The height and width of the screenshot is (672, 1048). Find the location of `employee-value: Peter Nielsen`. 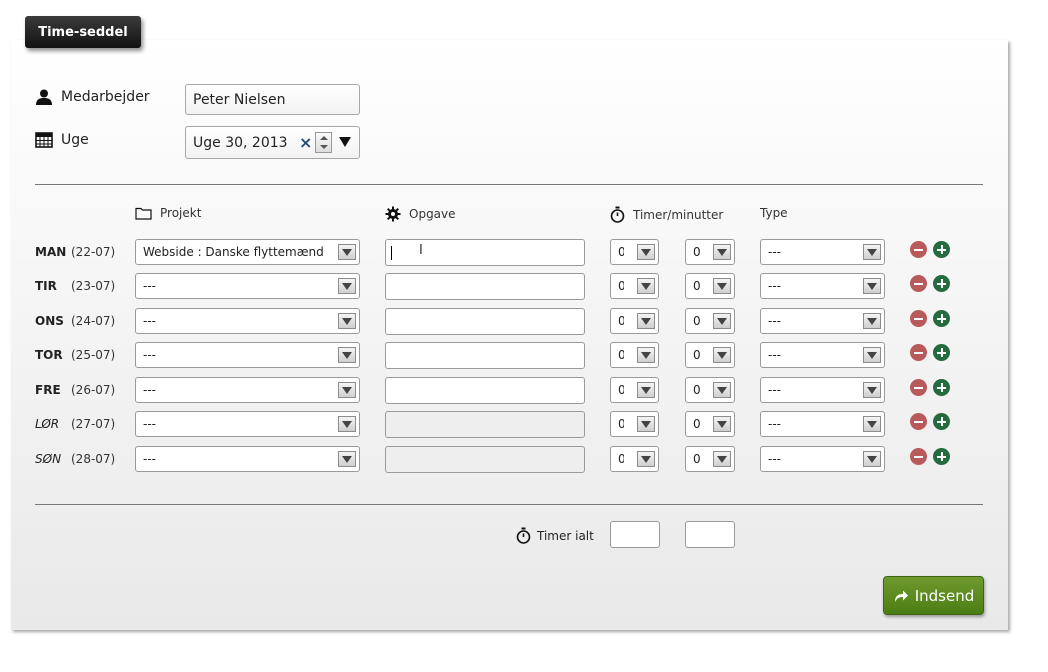

employee-value: Peter Nielsen is located at coordinates (239, 99).